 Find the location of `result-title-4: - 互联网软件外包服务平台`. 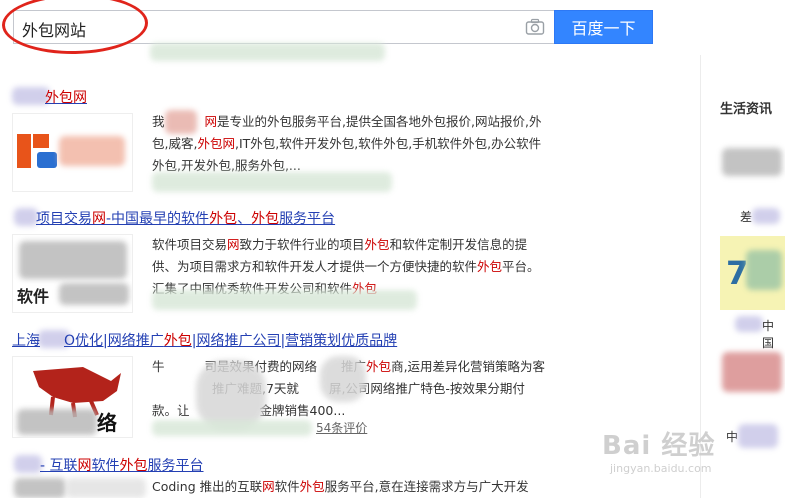

result-title-4: - 互联网软件外包服务平台 is located at coordinates (122, 465).